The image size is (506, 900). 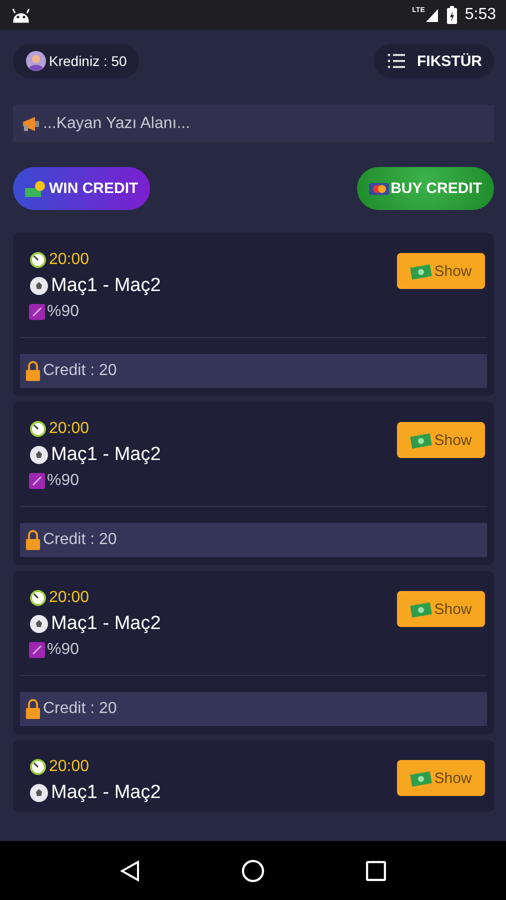 What do you see at coordinates (396, 61) in the screenshot?
I see `list-icon` at bounding box center [396, 61].